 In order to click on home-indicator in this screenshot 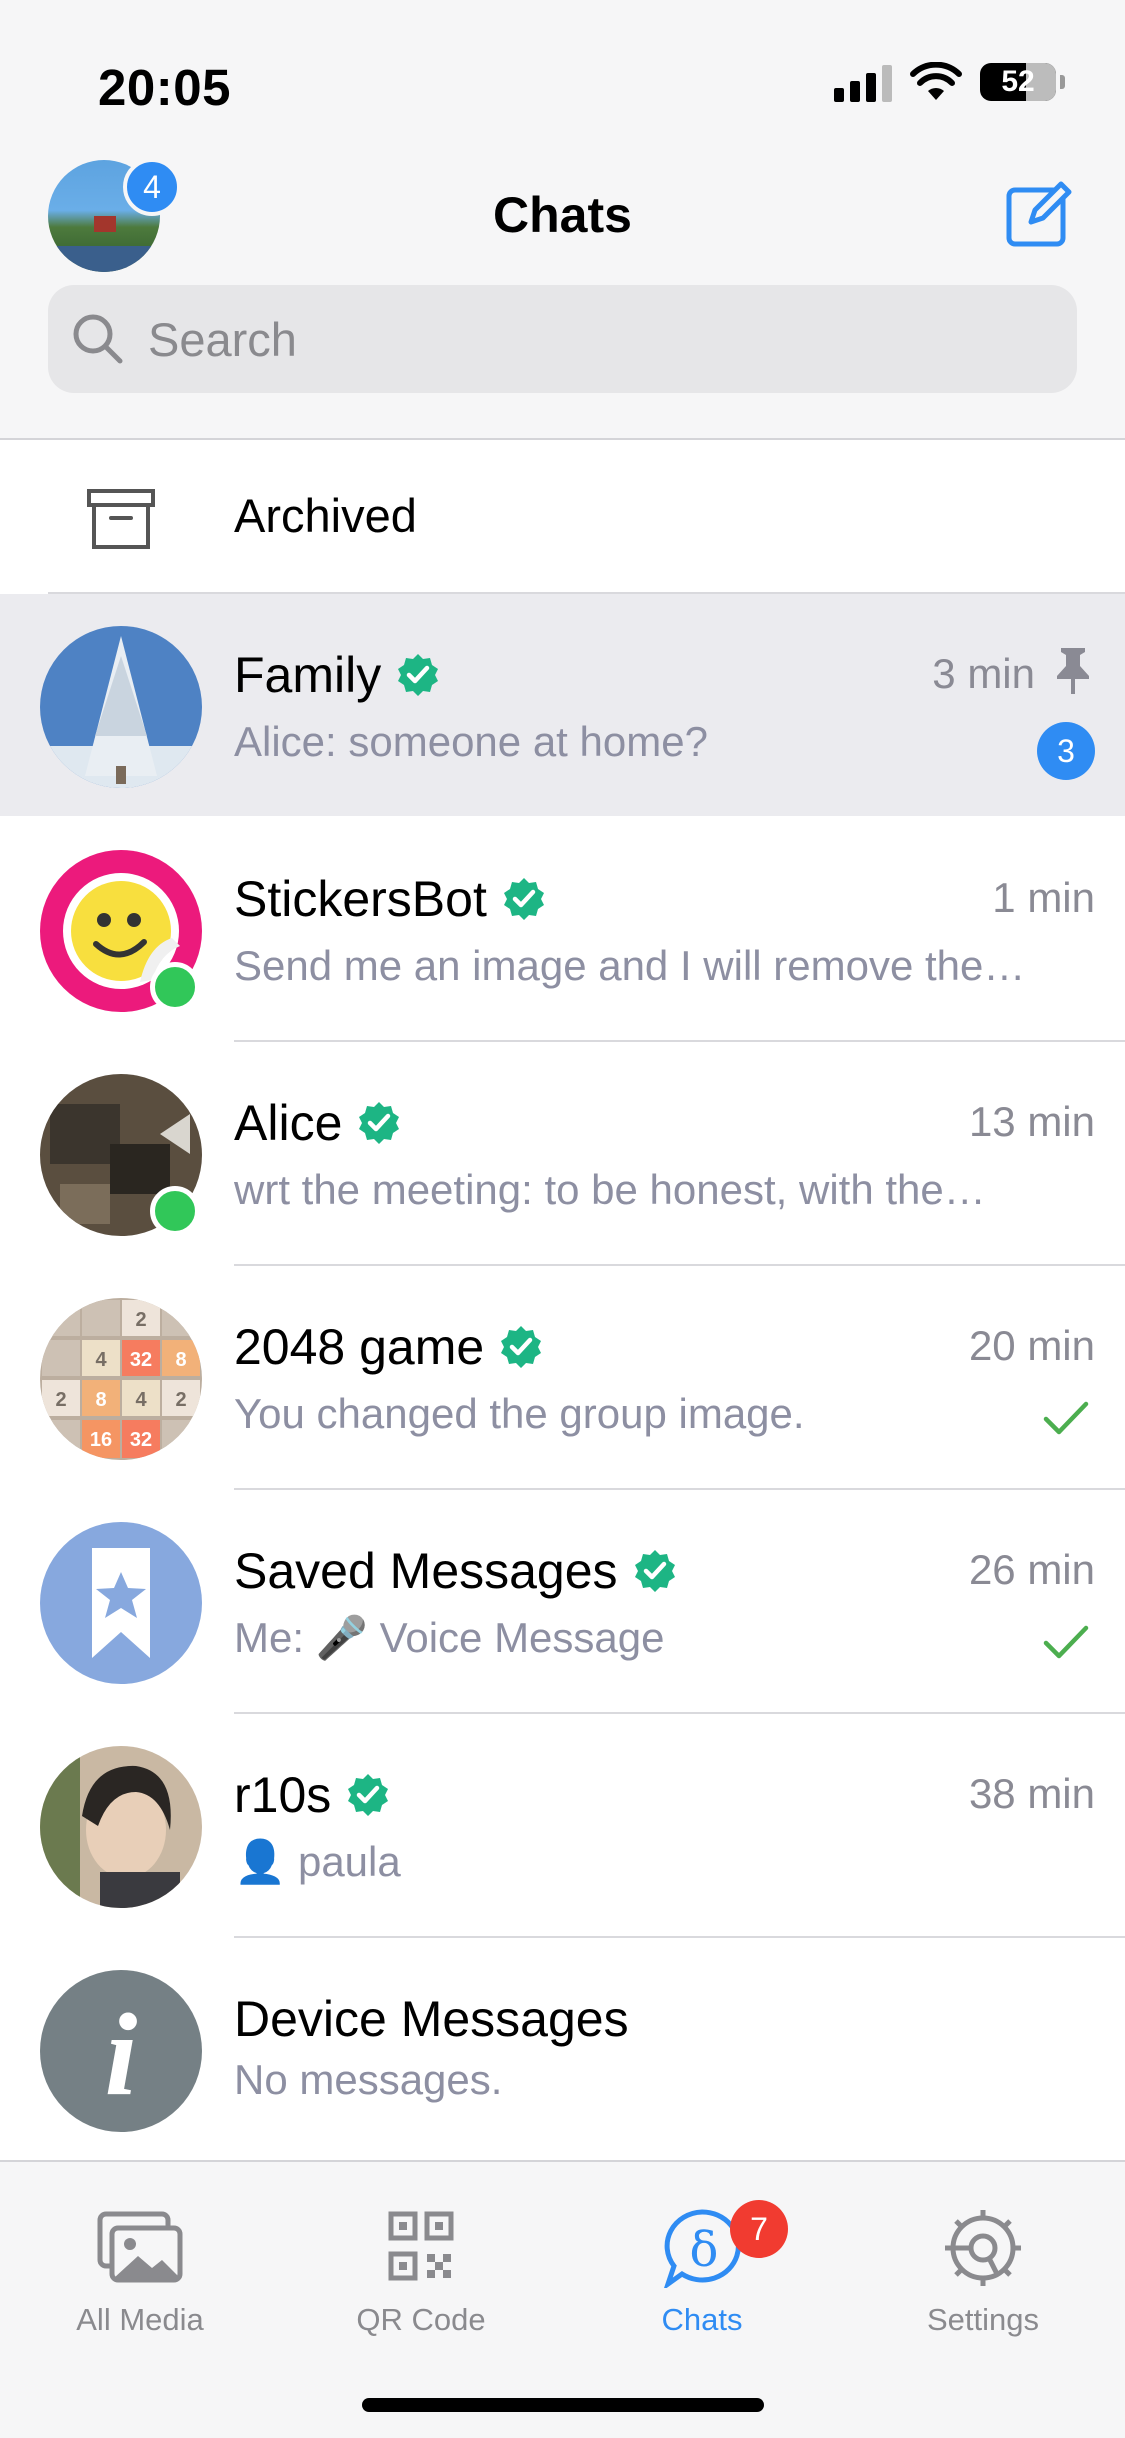, I will do `click(563, 2405)`.